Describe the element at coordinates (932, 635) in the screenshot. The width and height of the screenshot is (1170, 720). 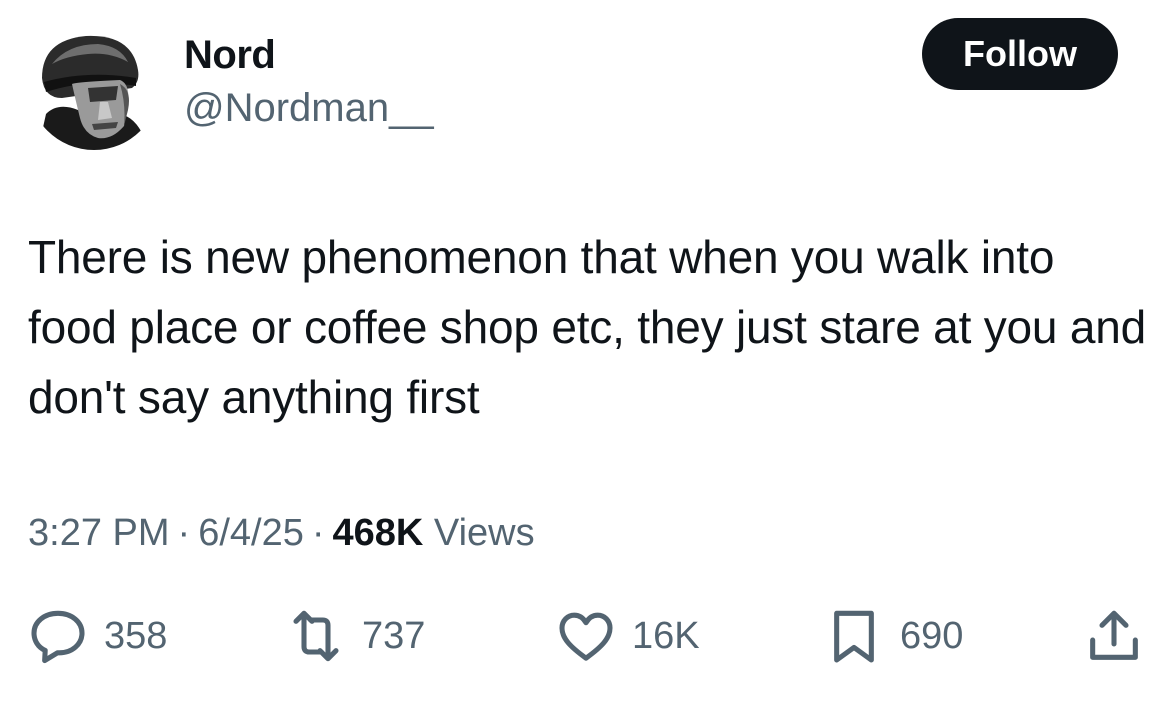
I see `bookmark-count: 690` at that location.